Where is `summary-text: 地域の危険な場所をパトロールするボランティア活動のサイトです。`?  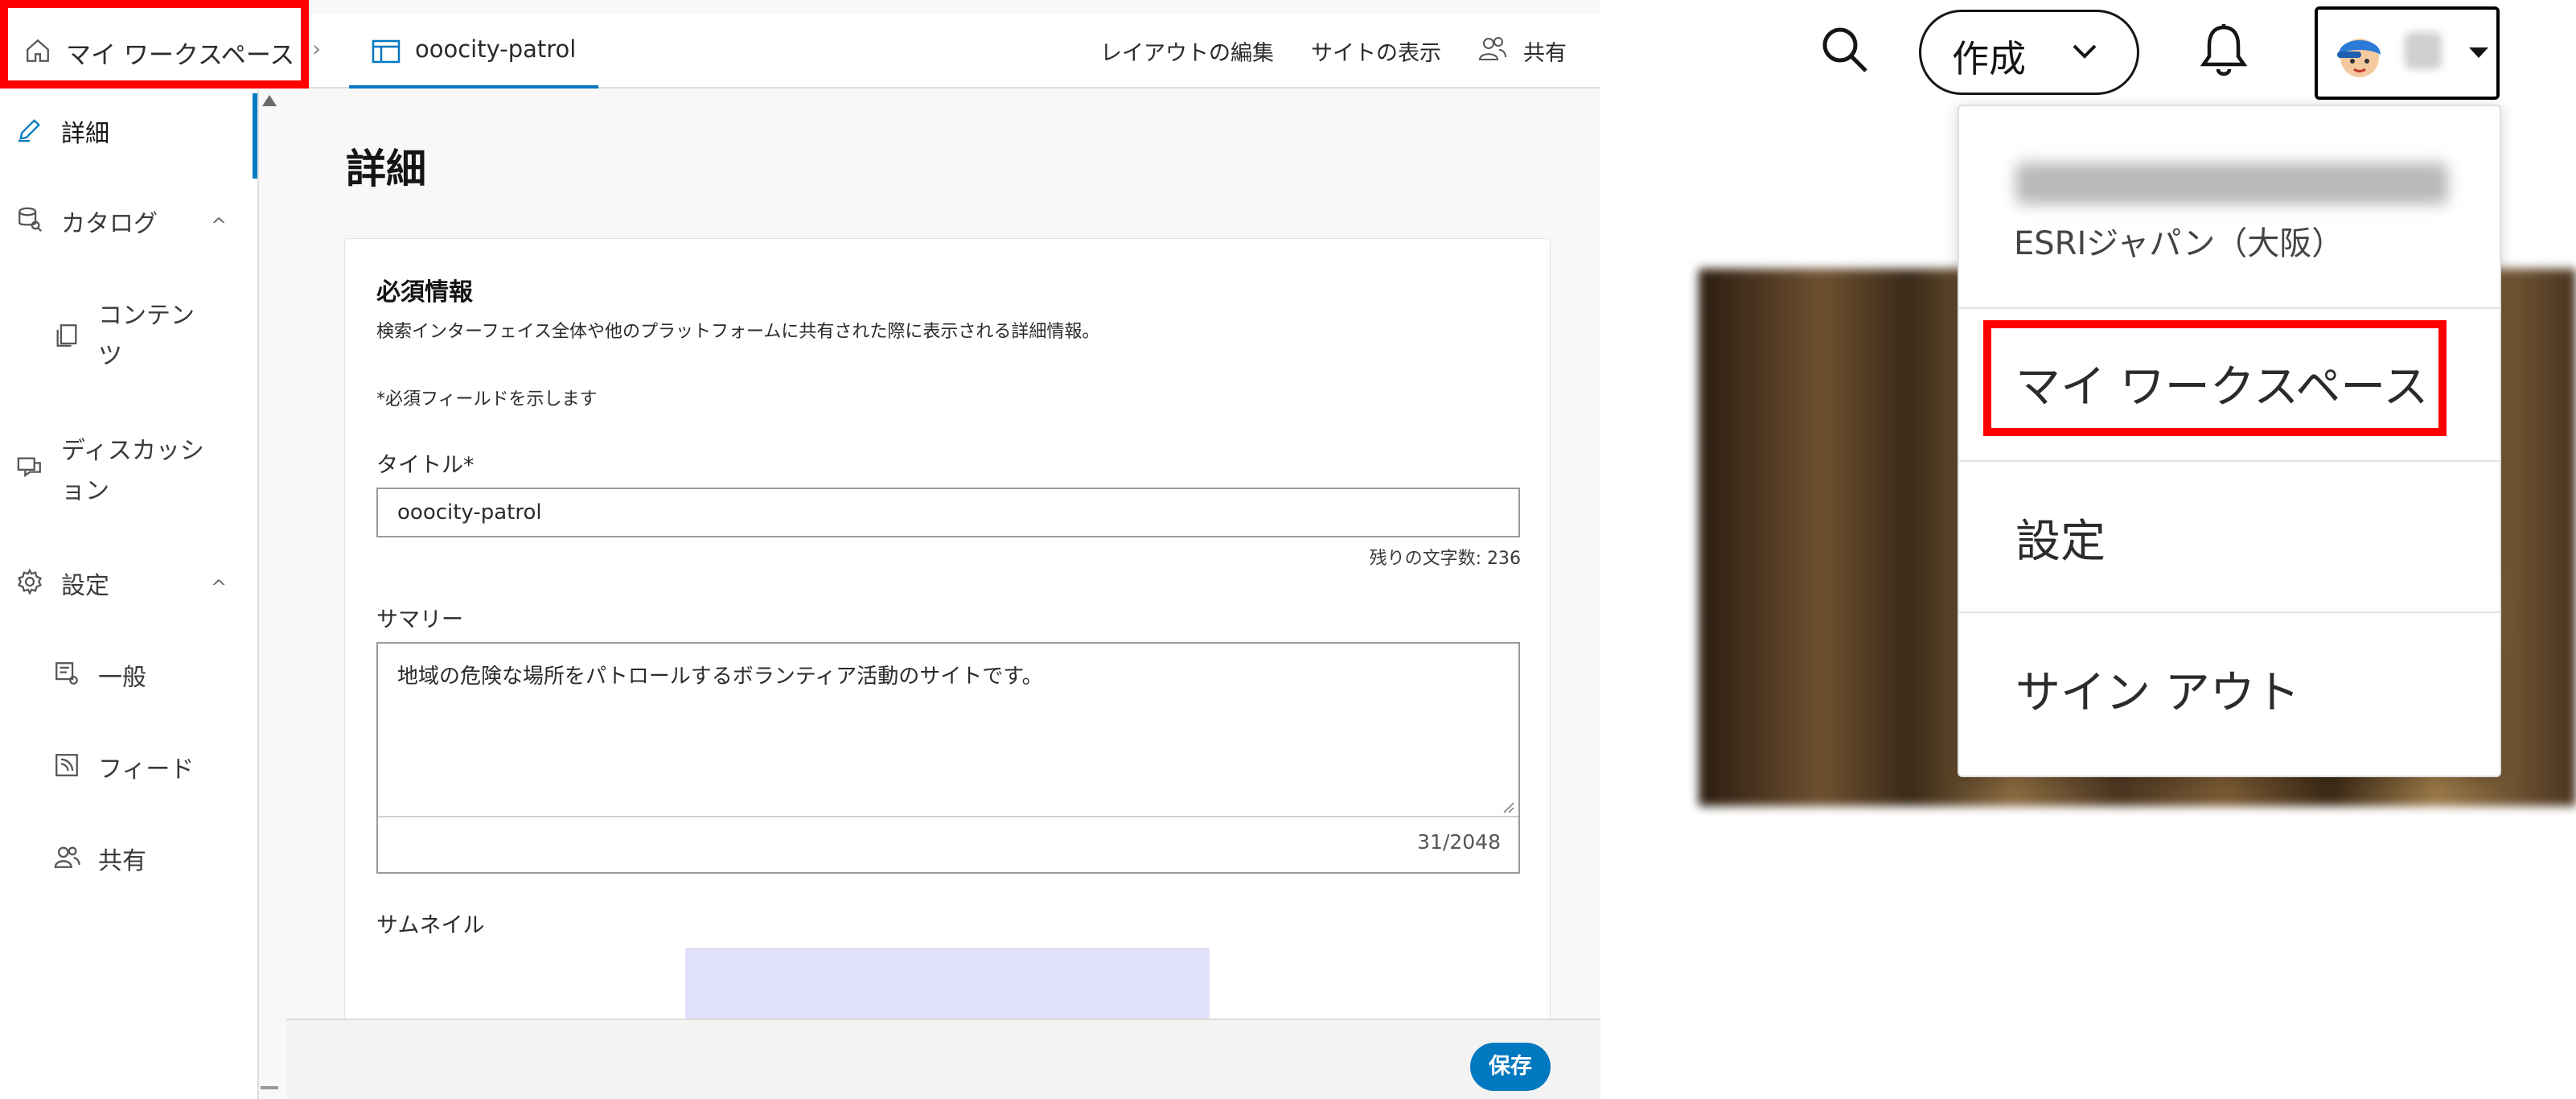
summary-text: 地域の危険な場所をパトロールするボランティア活動のサイトです。 is located at coordinates (720, 677).